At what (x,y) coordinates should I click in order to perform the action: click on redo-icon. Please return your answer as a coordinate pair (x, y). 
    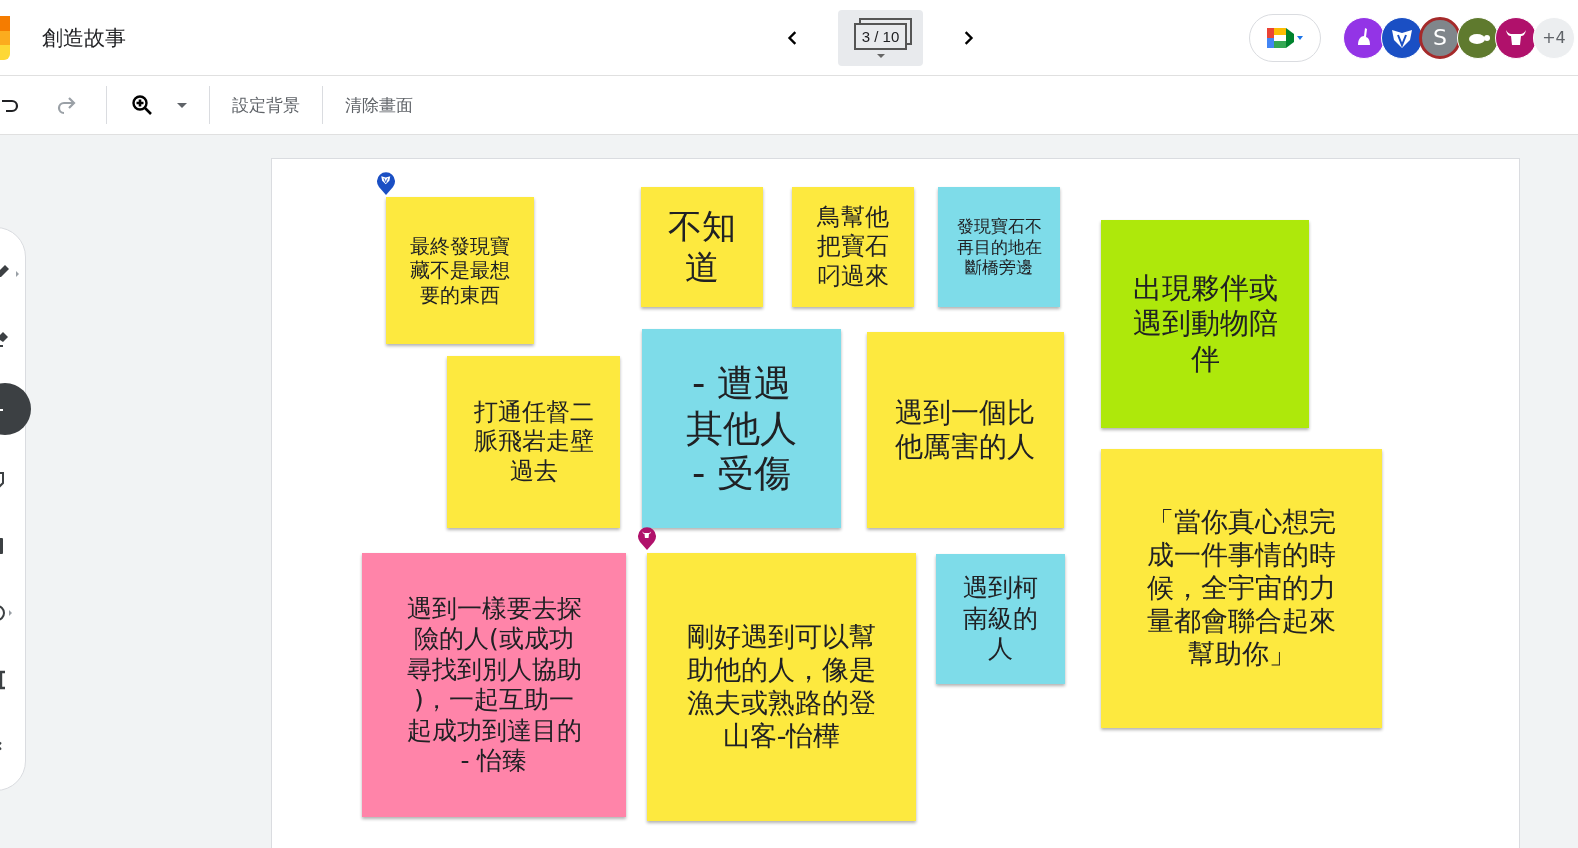
    Looking at the image, I should click on (66, 105).